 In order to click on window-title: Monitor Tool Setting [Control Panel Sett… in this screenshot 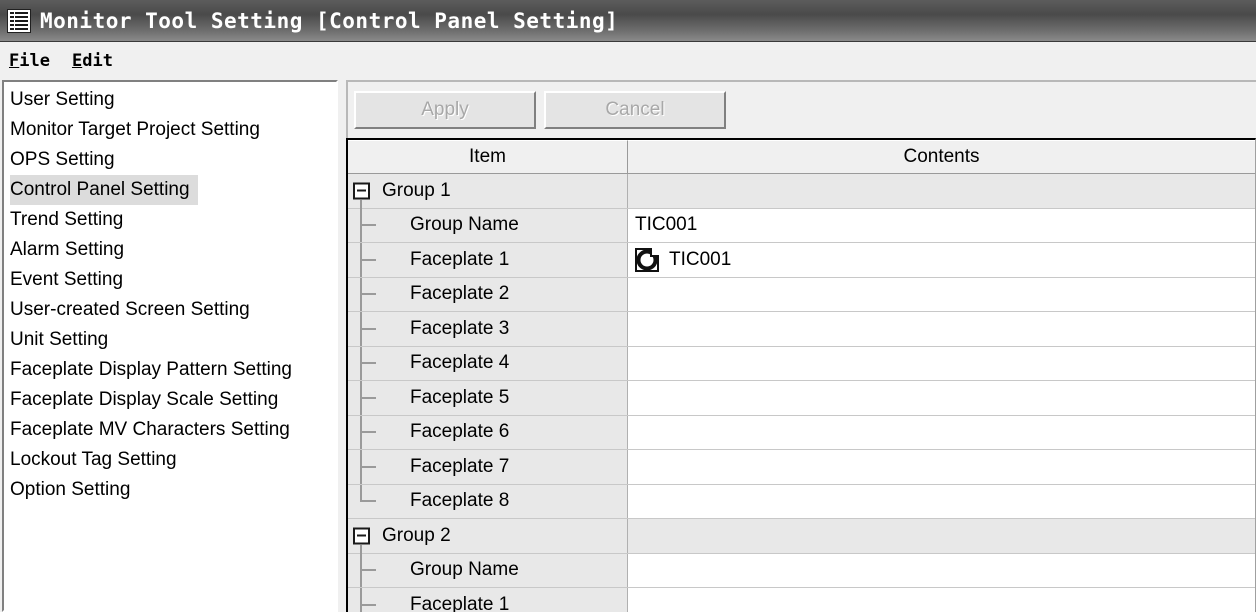, I will do `click(329, 20)`.